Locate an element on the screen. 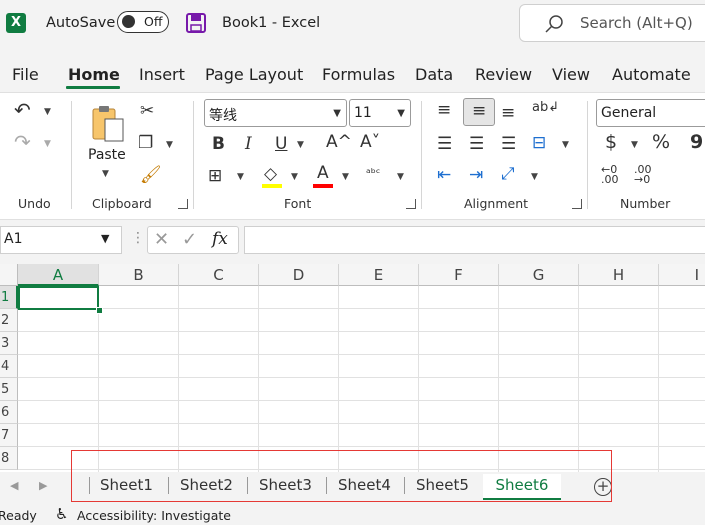 Image resolution: width=705 pixels, height=525 pixels. align-left-icon: ☰ is located at coordinates (444, 144).